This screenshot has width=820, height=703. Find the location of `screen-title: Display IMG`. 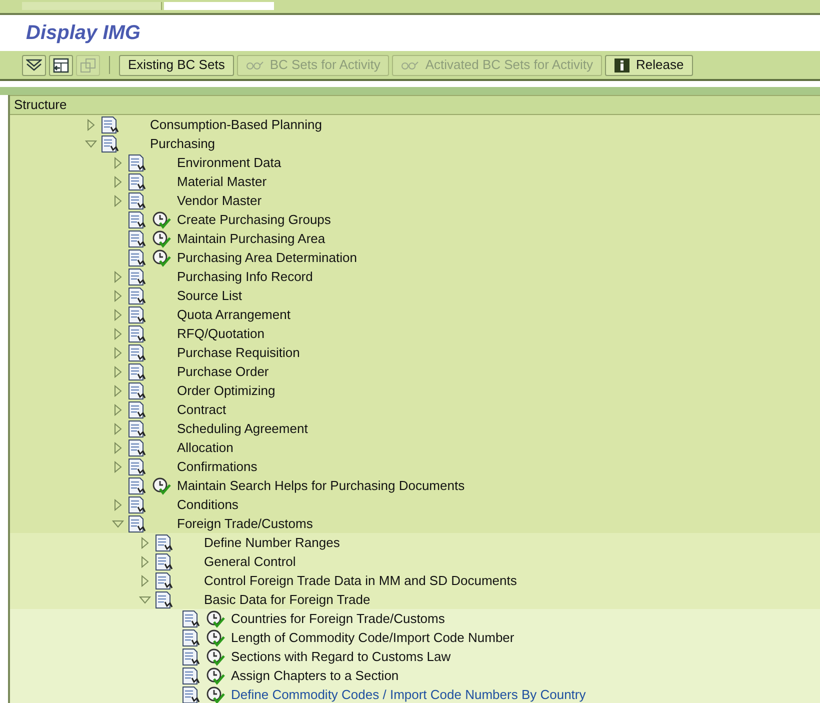

screen-title: Display IMG is located at coordinates (83, 33).